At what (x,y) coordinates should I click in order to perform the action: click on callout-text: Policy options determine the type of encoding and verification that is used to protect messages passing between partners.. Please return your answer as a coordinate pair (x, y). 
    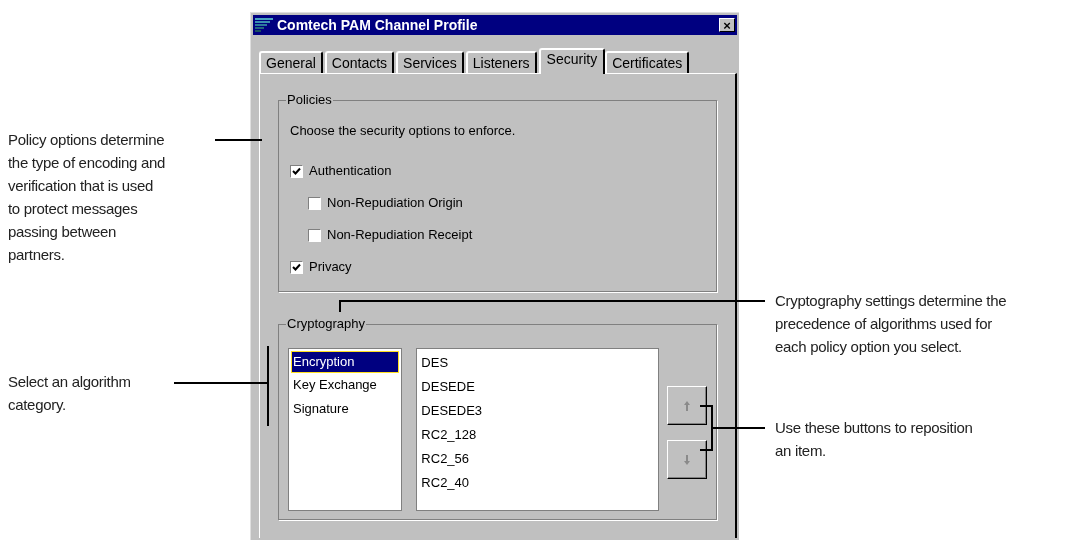
    Looking at the image, I should click on (87, 197).